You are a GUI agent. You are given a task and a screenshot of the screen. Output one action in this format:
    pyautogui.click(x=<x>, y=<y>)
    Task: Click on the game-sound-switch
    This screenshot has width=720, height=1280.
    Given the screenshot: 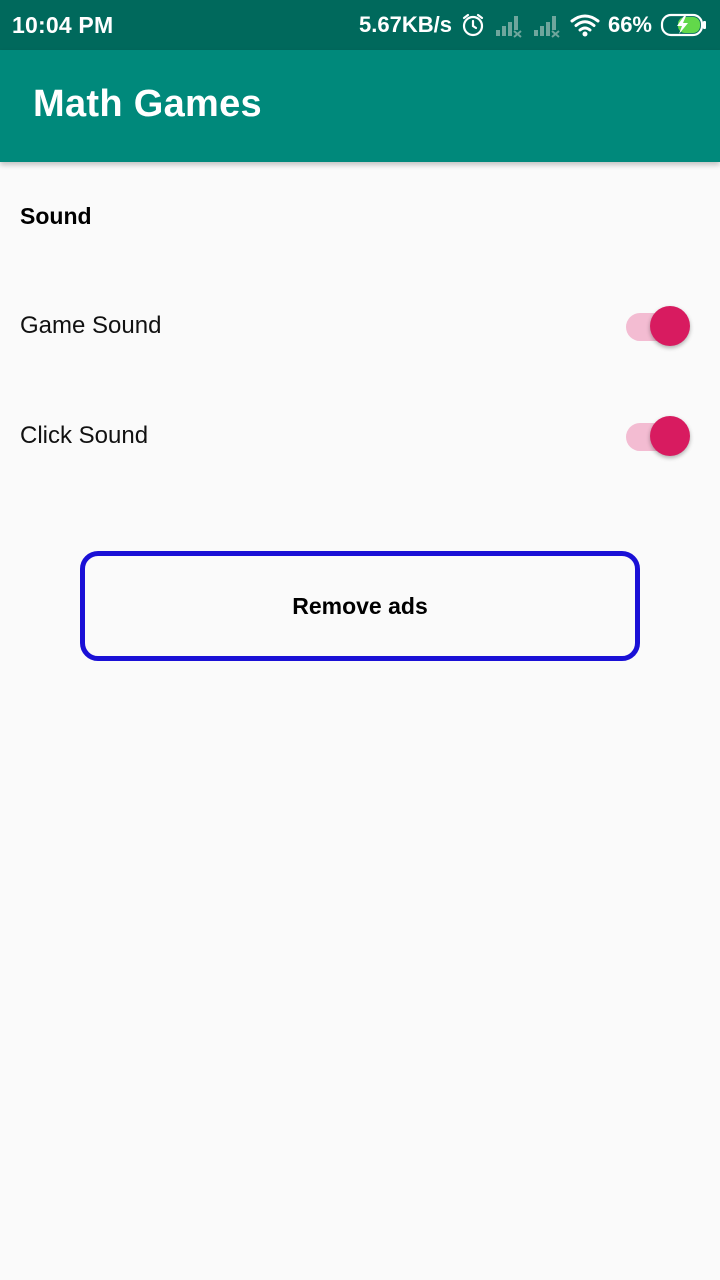 What is the action you would take?
    pyautogui.click(x=659, y=326)
    